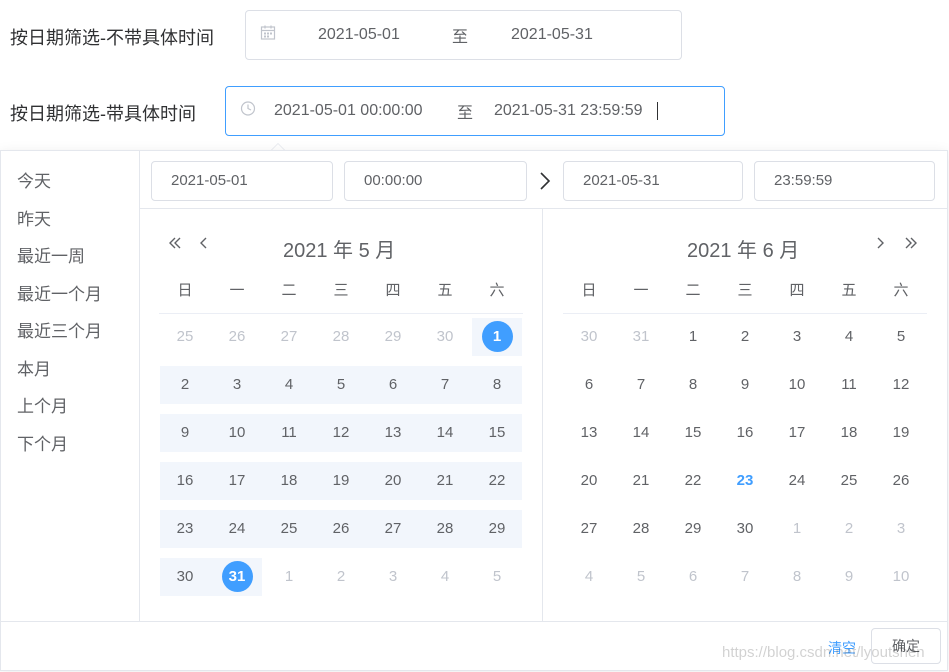 This screenshot has height=672, width=949. What do you see at coordinates (552, 35) in the screenshot?
I see `range-end-value: 2021-05-31` at bounding box center [552, 35].